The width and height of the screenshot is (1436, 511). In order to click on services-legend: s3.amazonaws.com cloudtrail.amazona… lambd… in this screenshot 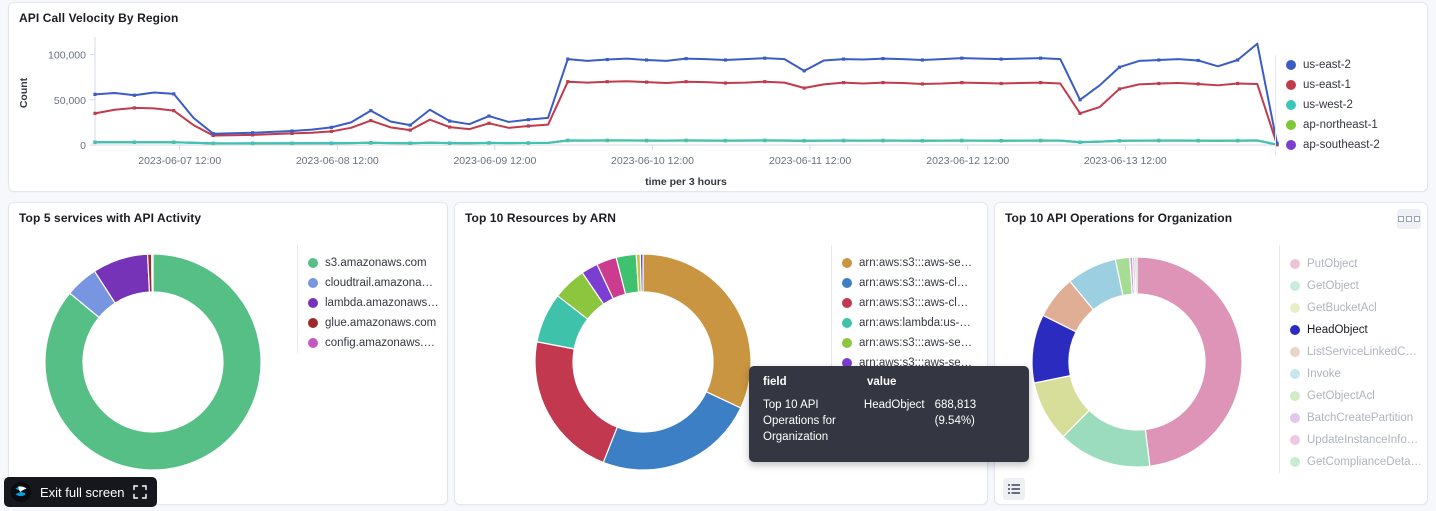, I will do `click(372, 299)`.